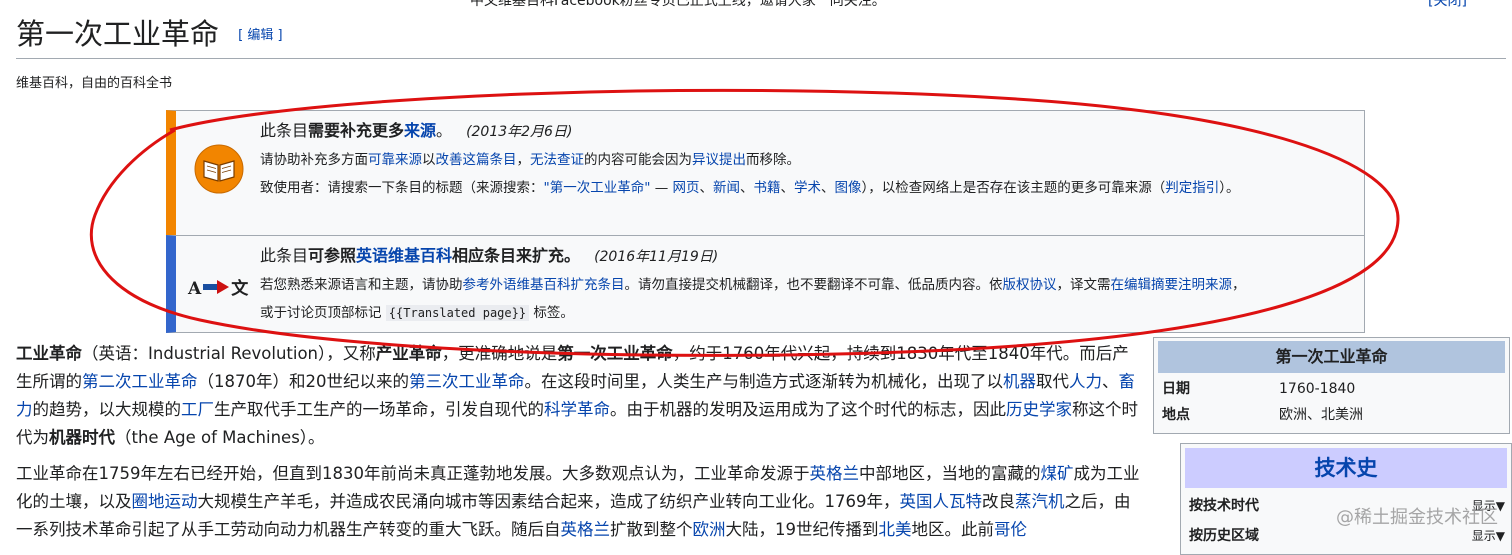 This screenshot has height=555, width=1512. I want to click on article-text: ，更准确地说是, so click(499, 353).